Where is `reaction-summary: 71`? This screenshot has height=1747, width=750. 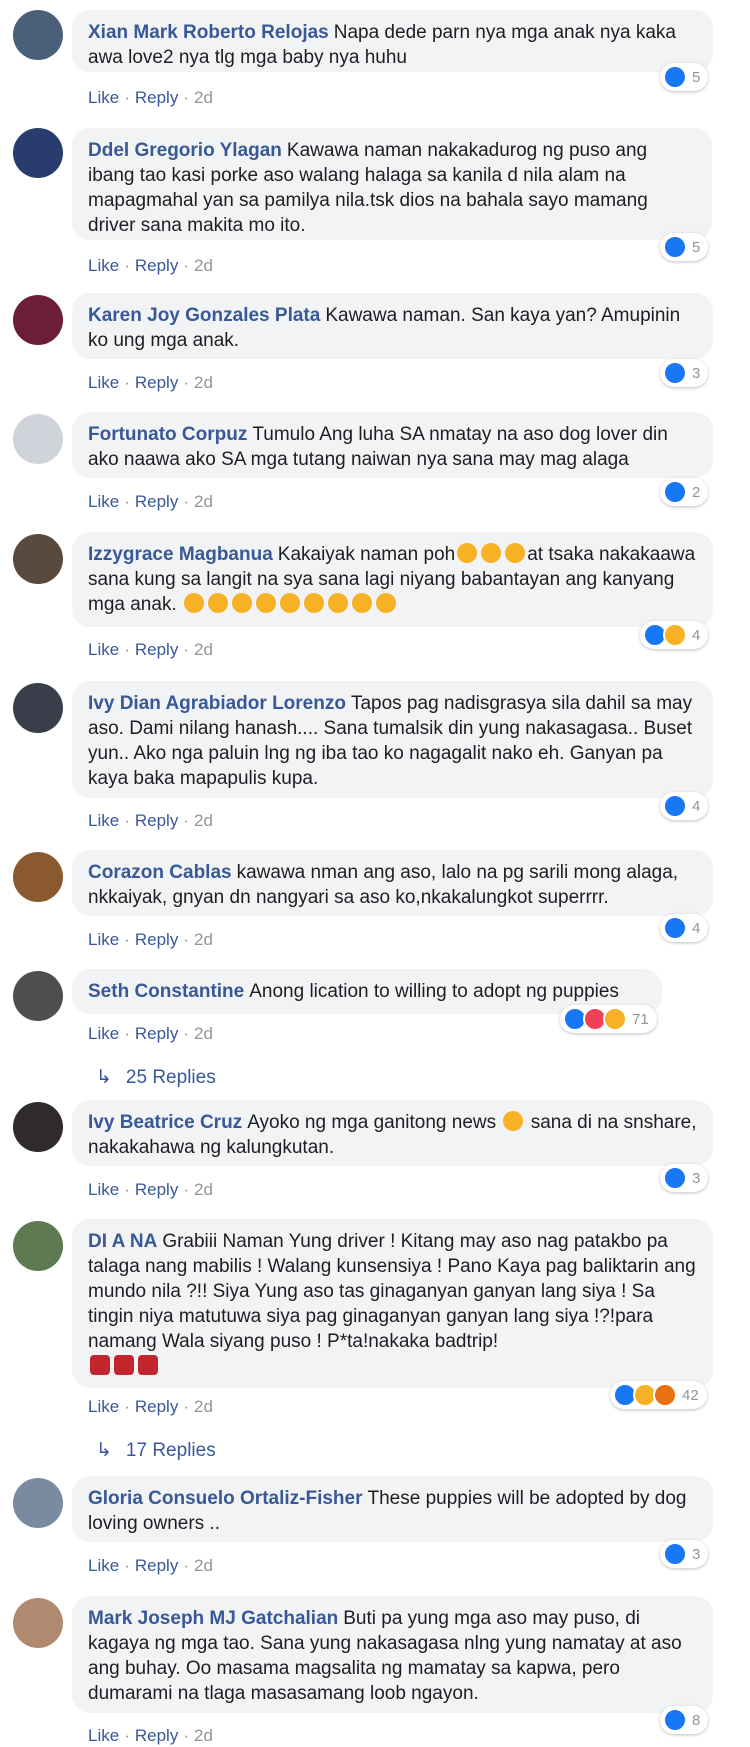
reaction-summary: 71 is located at coordinates (608, 1019).